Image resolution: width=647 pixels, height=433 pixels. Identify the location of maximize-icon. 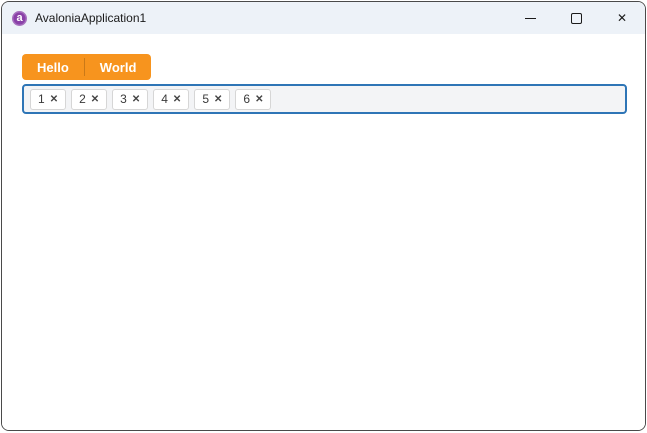
(576, 18).